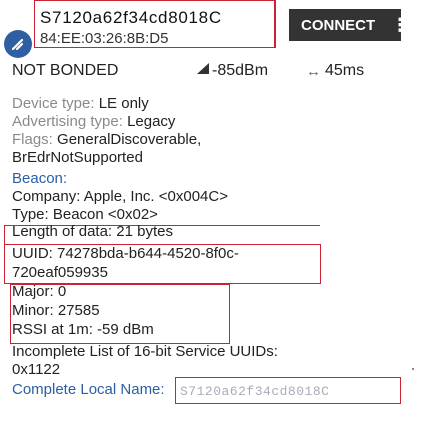  What do you see at coordinates (145, 351) in the screenshot?
I see `service-uuids-label: Incomplete List of 16-bit Service UUIDs:` at bounding box center [145, 351].